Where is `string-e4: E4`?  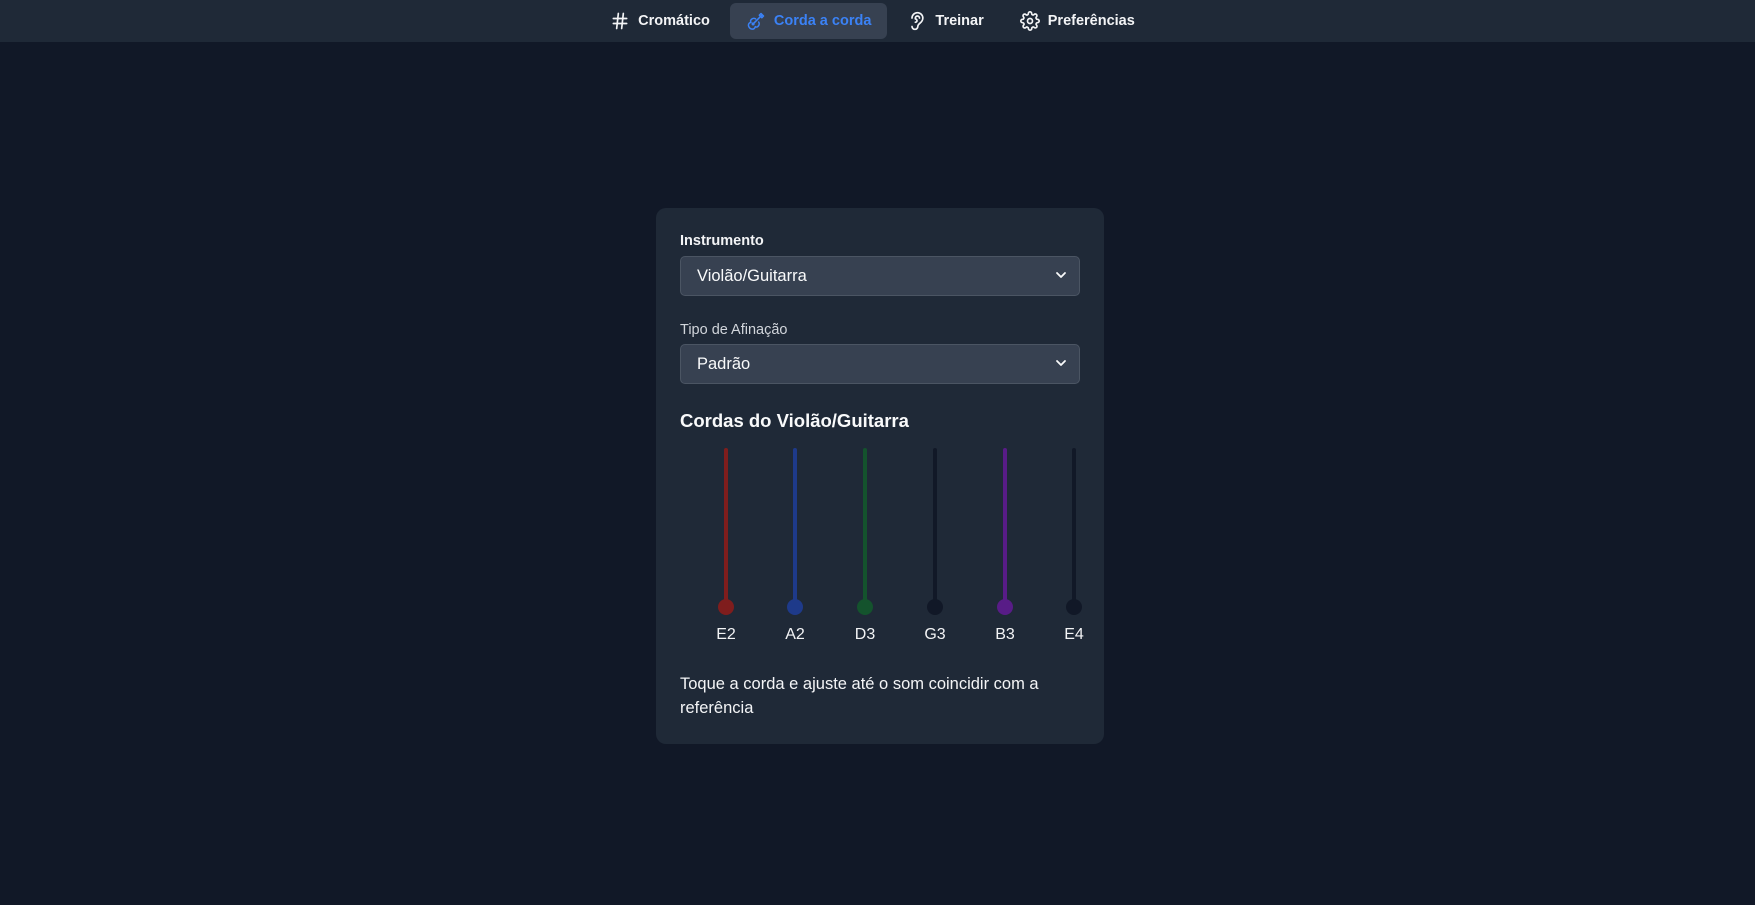
string-e4: E4 is located at coordinates (1074, 553).